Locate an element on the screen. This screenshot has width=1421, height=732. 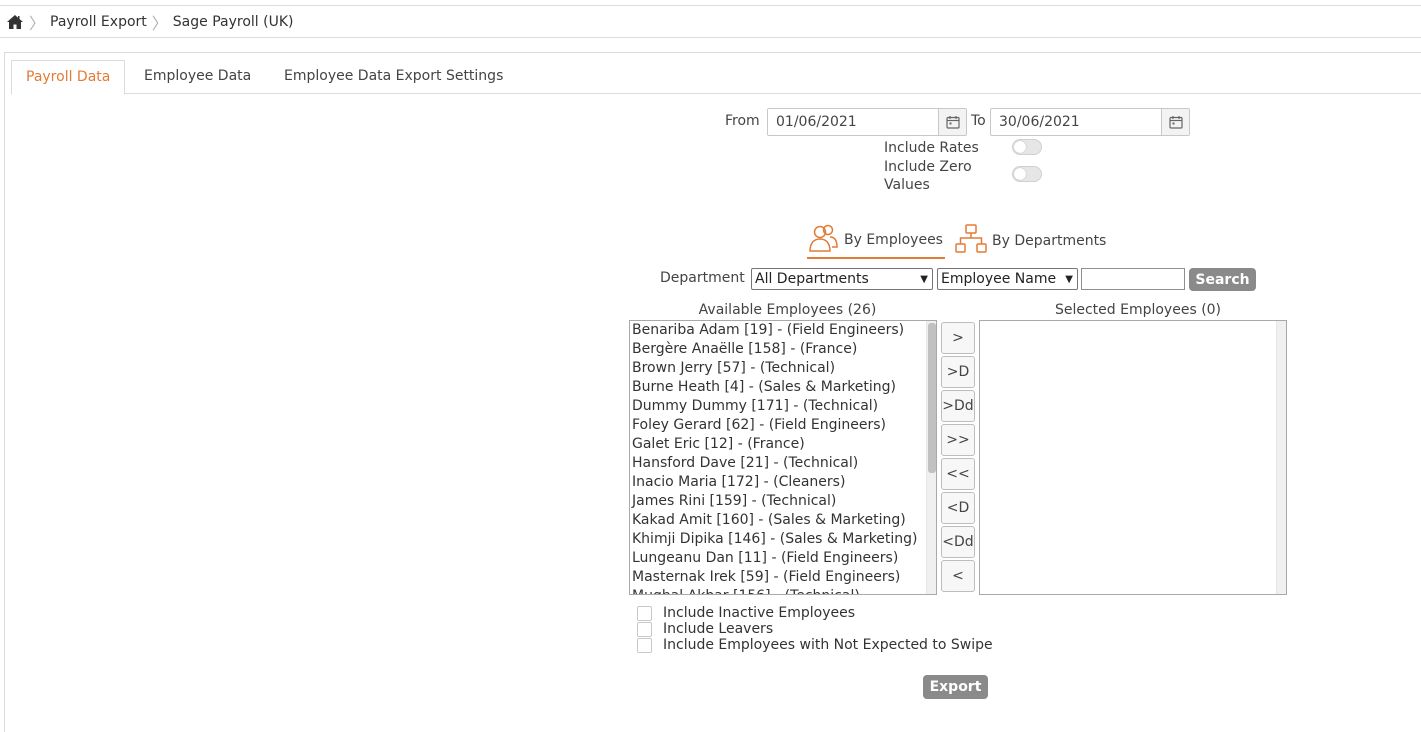
available-employees-title: Available Employees (26) is located at coordinates (787, 310).